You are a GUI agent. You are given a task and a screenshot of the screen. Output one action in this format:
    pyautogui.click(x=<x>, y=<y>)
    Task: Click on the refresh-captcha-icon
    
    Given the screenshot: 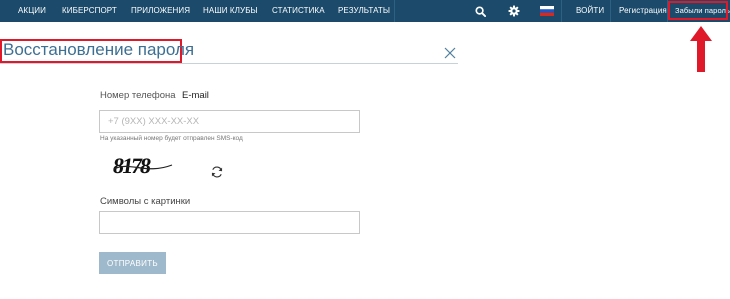 What is the action you would take?
    pyautogui.click(x=217, y=172)
    